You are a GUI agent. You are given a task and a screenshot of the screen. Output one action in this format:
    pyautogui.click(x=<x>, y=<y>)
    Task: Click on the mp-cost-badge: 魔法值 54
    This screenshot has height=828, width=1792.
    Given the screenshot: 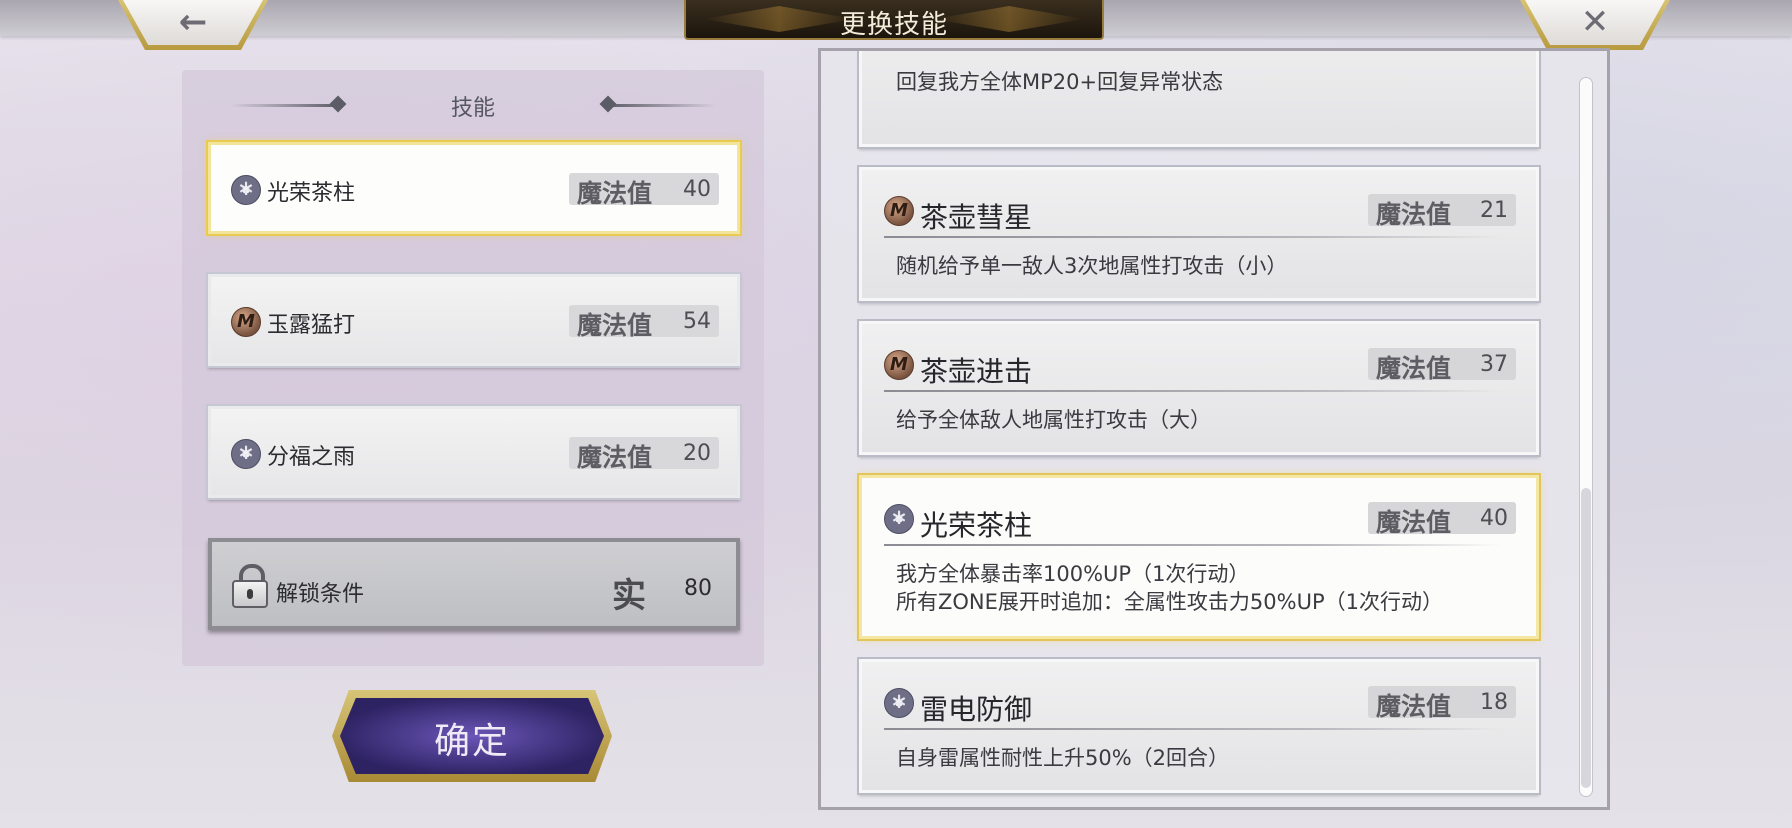 What is the action you would take?
    pyautogui.click(x=644, y=322)
    